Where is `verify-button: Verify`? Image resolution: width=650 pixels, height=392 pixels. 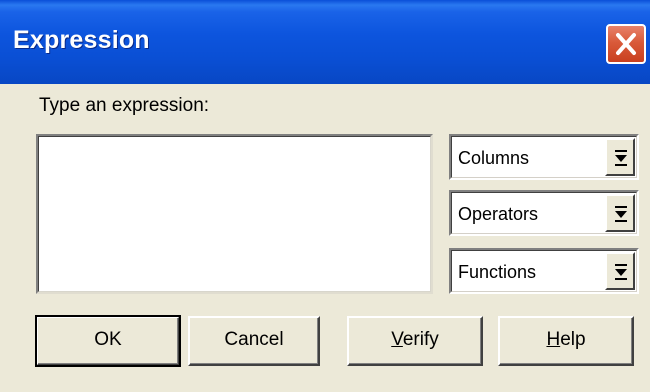 verify-button: Verify is located at coordinates (415, 341).